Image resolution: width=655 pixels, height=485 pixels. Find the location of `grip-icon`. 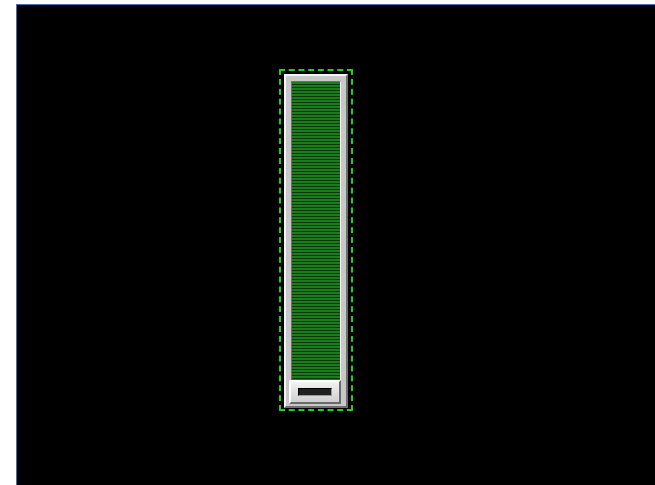

grip-icon is located at coordinates (315, 392).